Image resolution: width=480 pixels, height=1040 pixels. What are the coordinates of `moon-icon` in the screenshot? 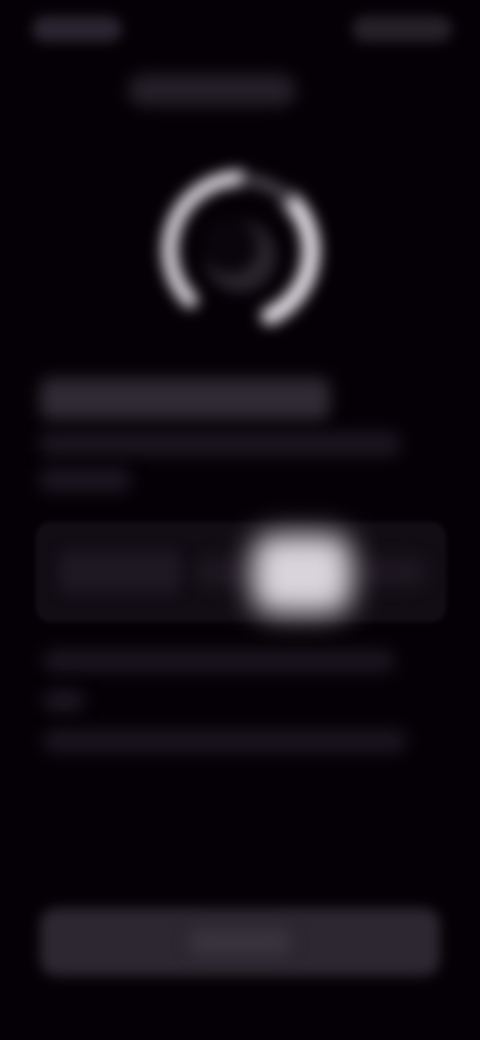 It's located at (241, 247).